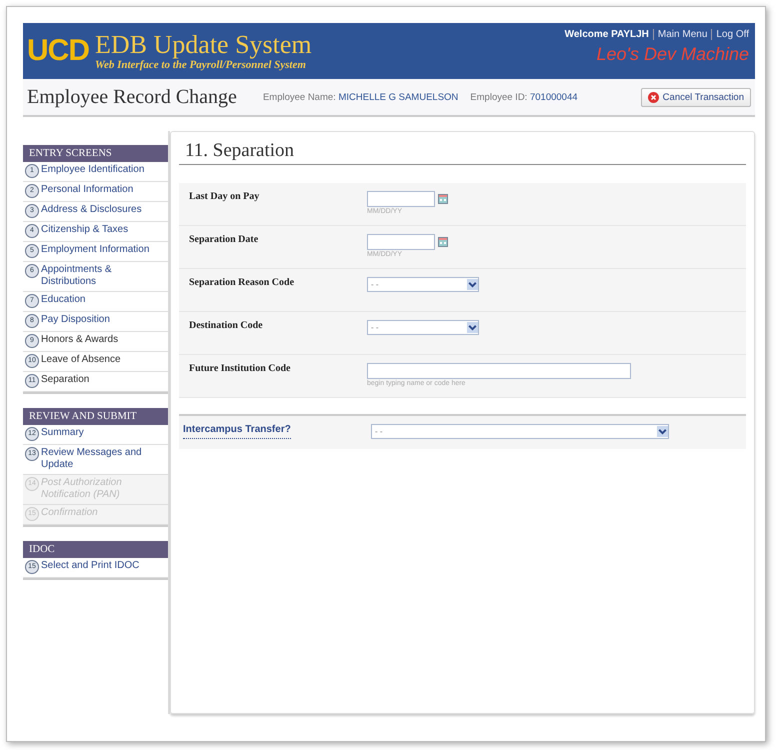  What do you see at coordinates (224, 197) in the screenshot?
I see `field-label: Last Day on Pay` at bounding box center [224, 197].